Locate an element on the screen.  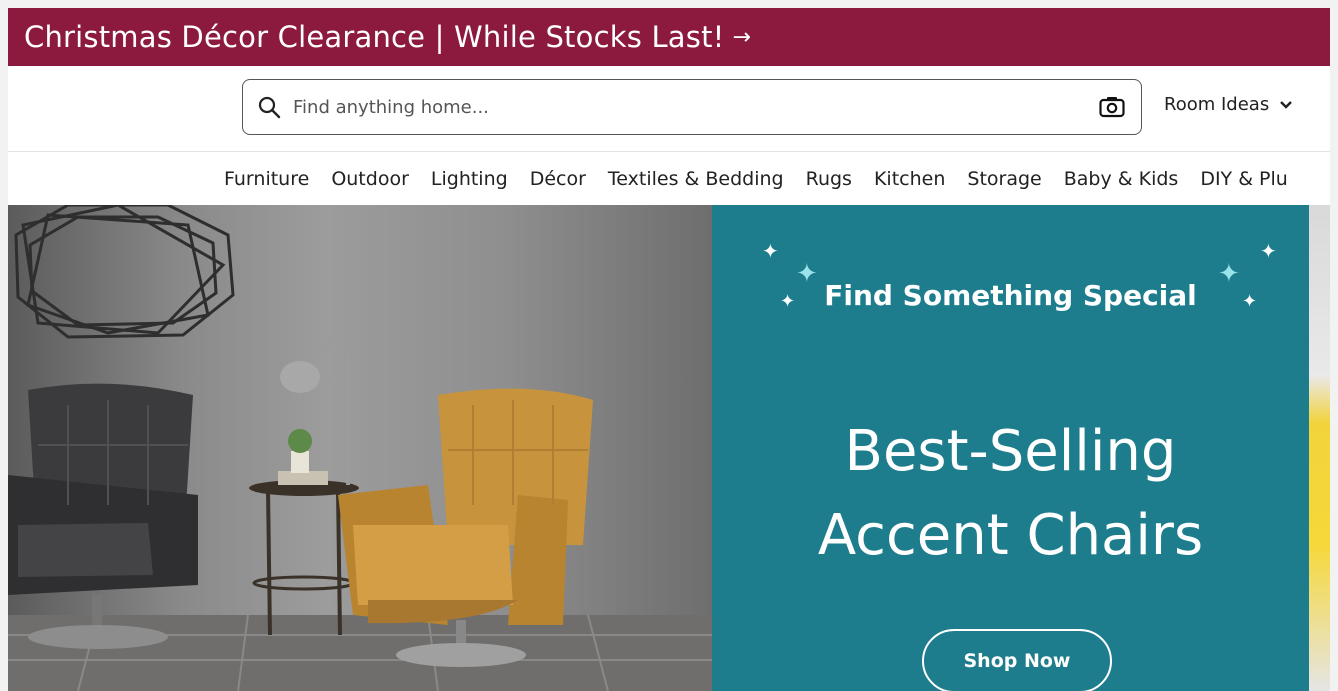
chevron-down-icon is located at coordinates (1286, 104).